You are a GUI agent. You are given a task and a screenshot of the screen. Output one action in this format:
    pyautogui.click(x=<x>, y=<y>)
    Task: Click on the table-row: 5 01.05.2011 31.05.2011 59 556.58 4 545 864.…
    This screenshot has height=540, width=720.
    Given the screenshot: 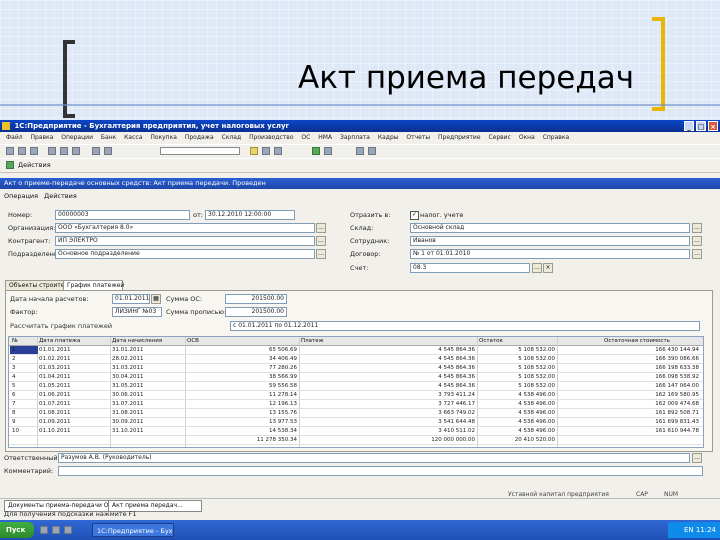 What is the action you would take?
    pyautogui.click(x=356, y=386)
    